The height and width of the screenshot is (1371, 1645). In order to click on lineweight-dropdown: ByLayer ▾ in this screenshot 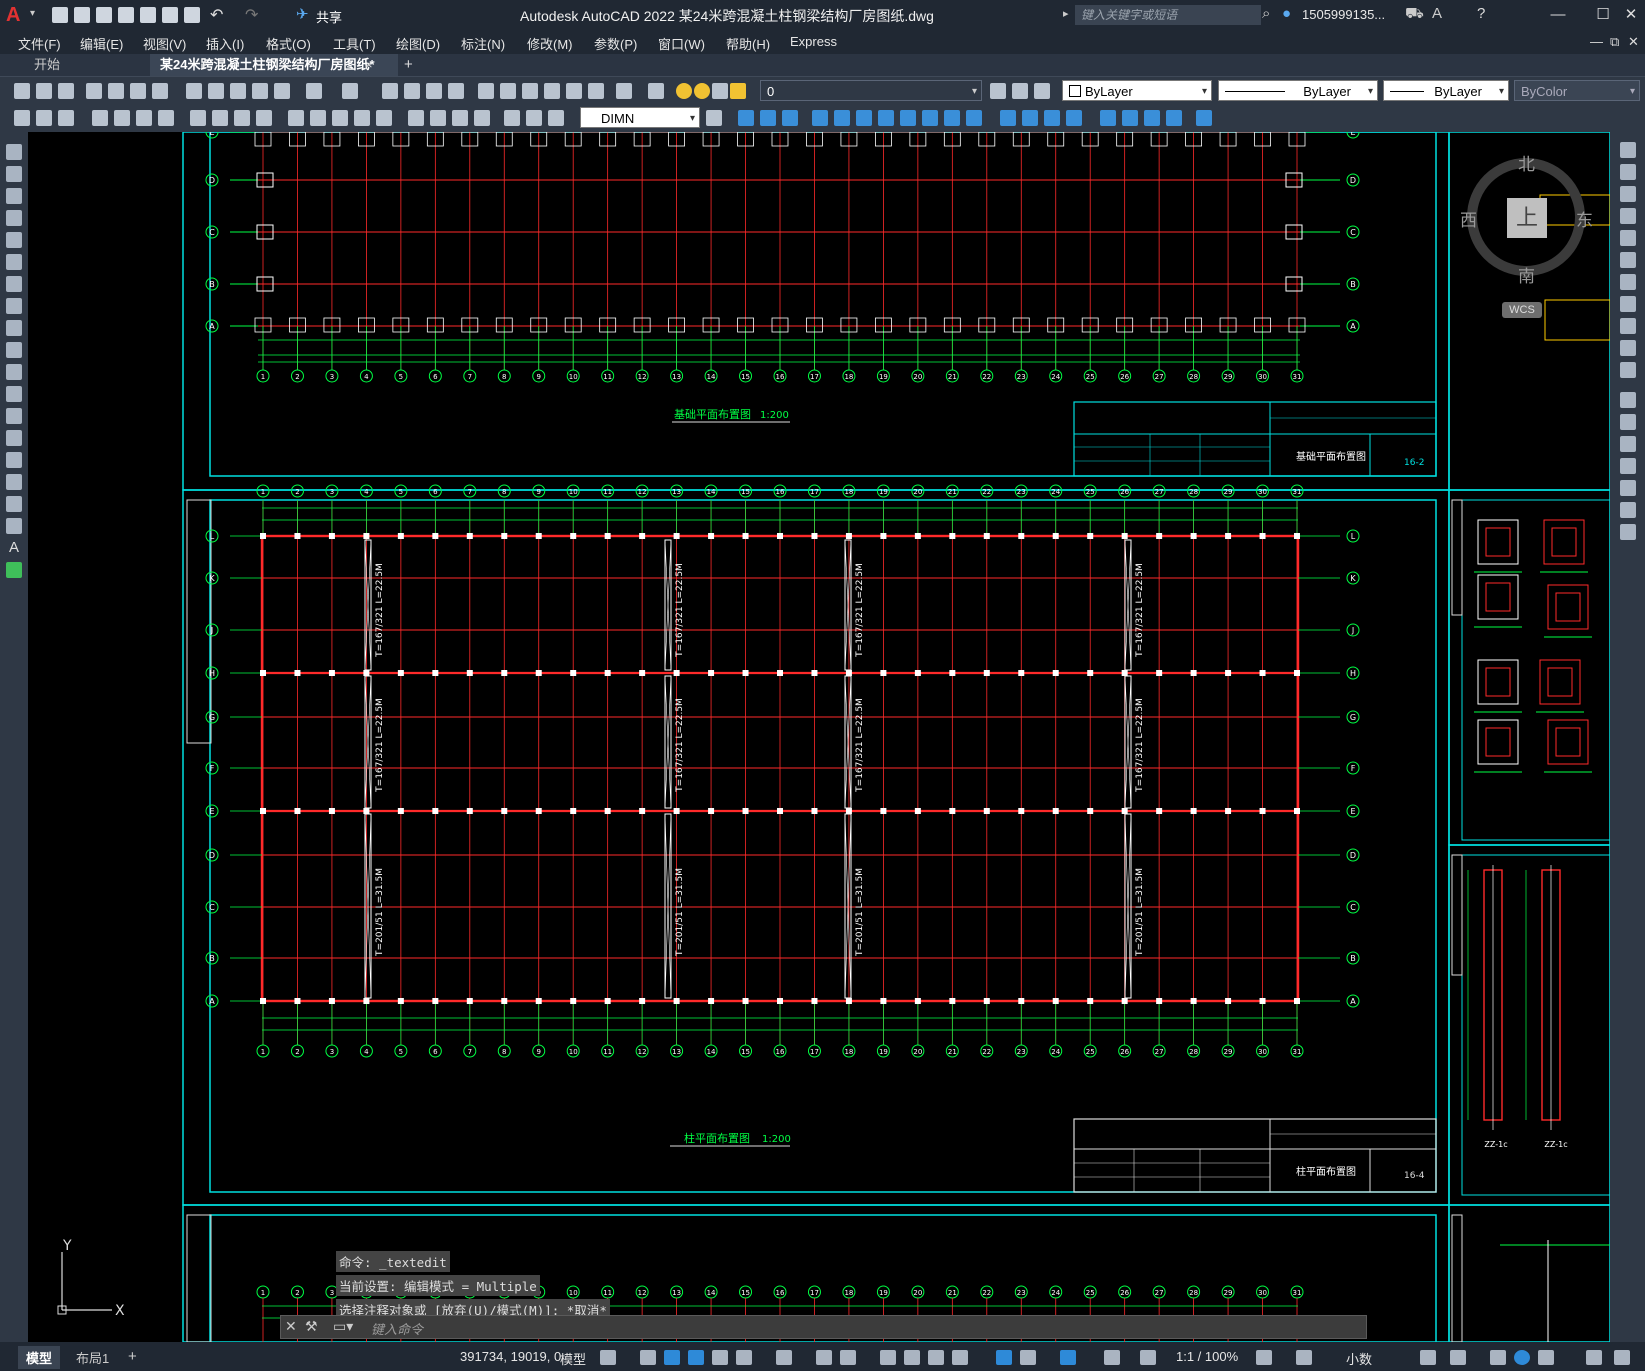, I will do `click(1446, 90)`.